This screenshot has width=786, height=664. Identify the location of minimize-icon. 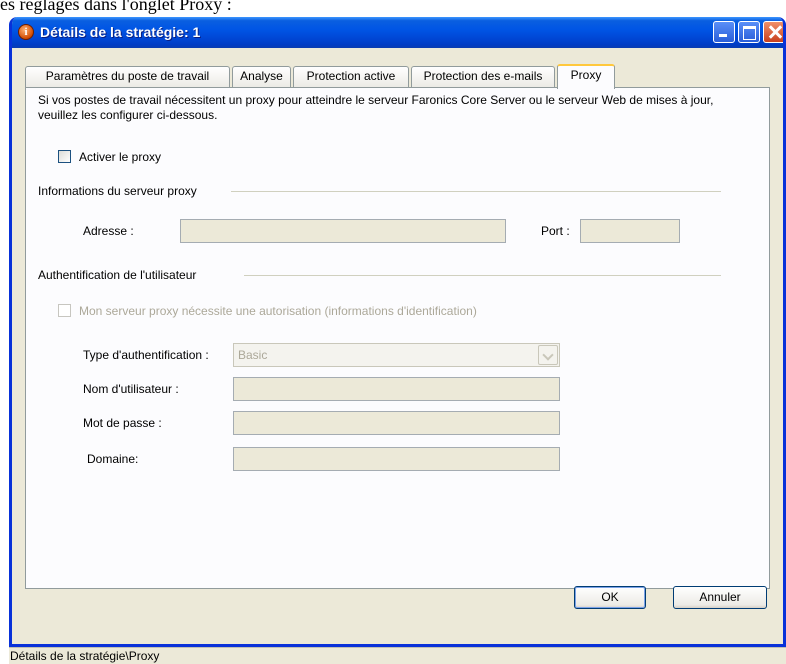
(724, 32).